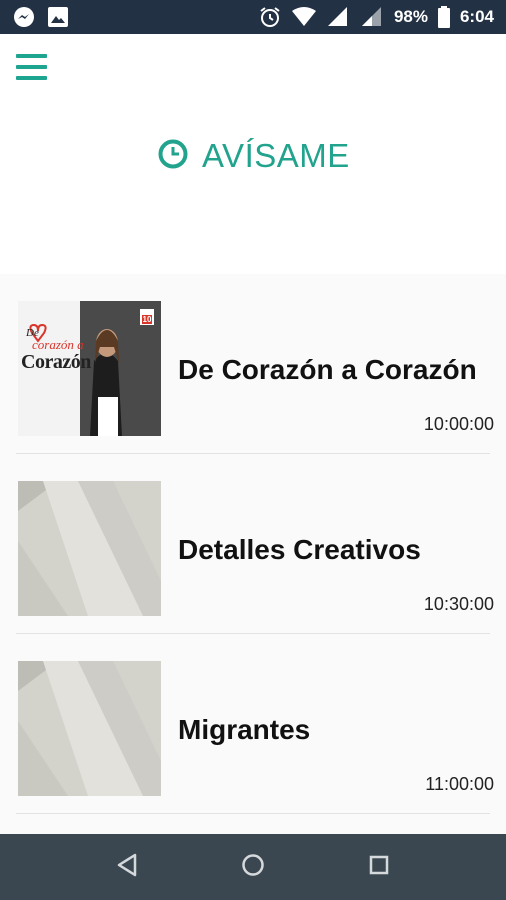  I want to click on menu-icon, so click(32, 67).